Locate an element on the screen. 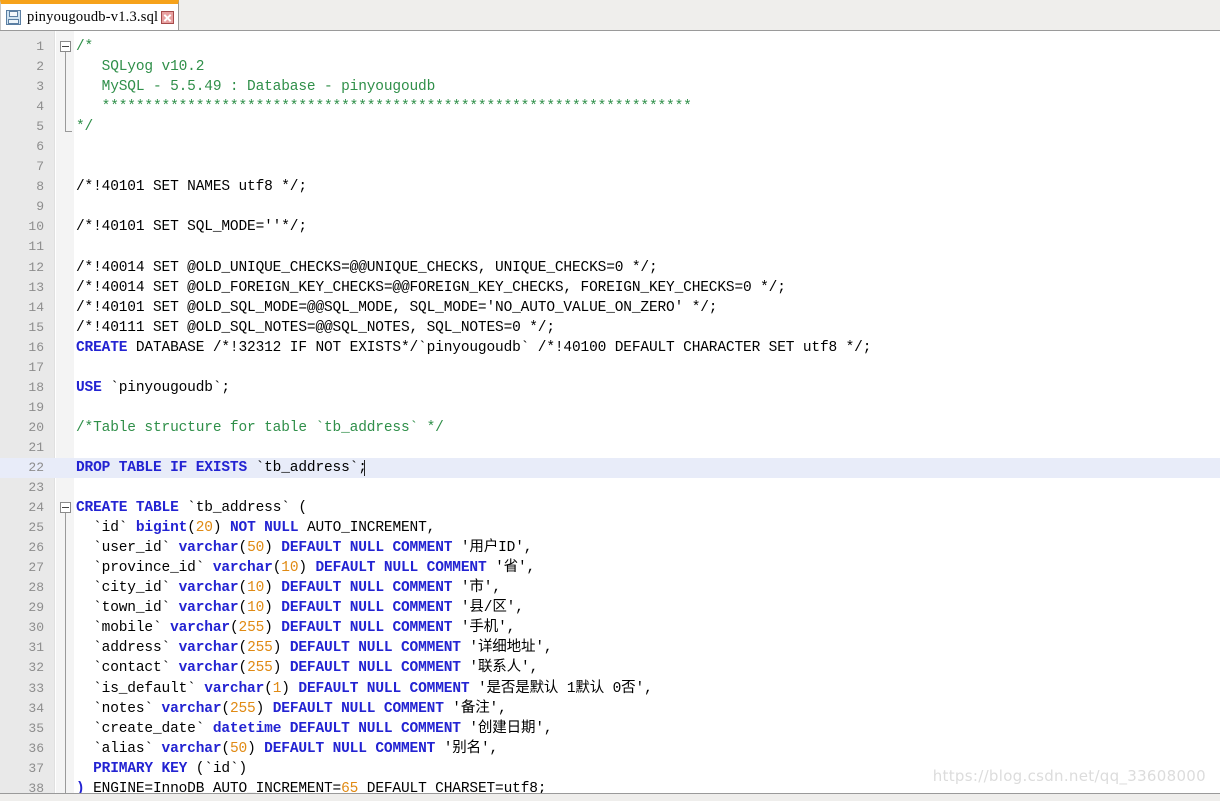  line-number: 1 is located at coordinates (40, 46).